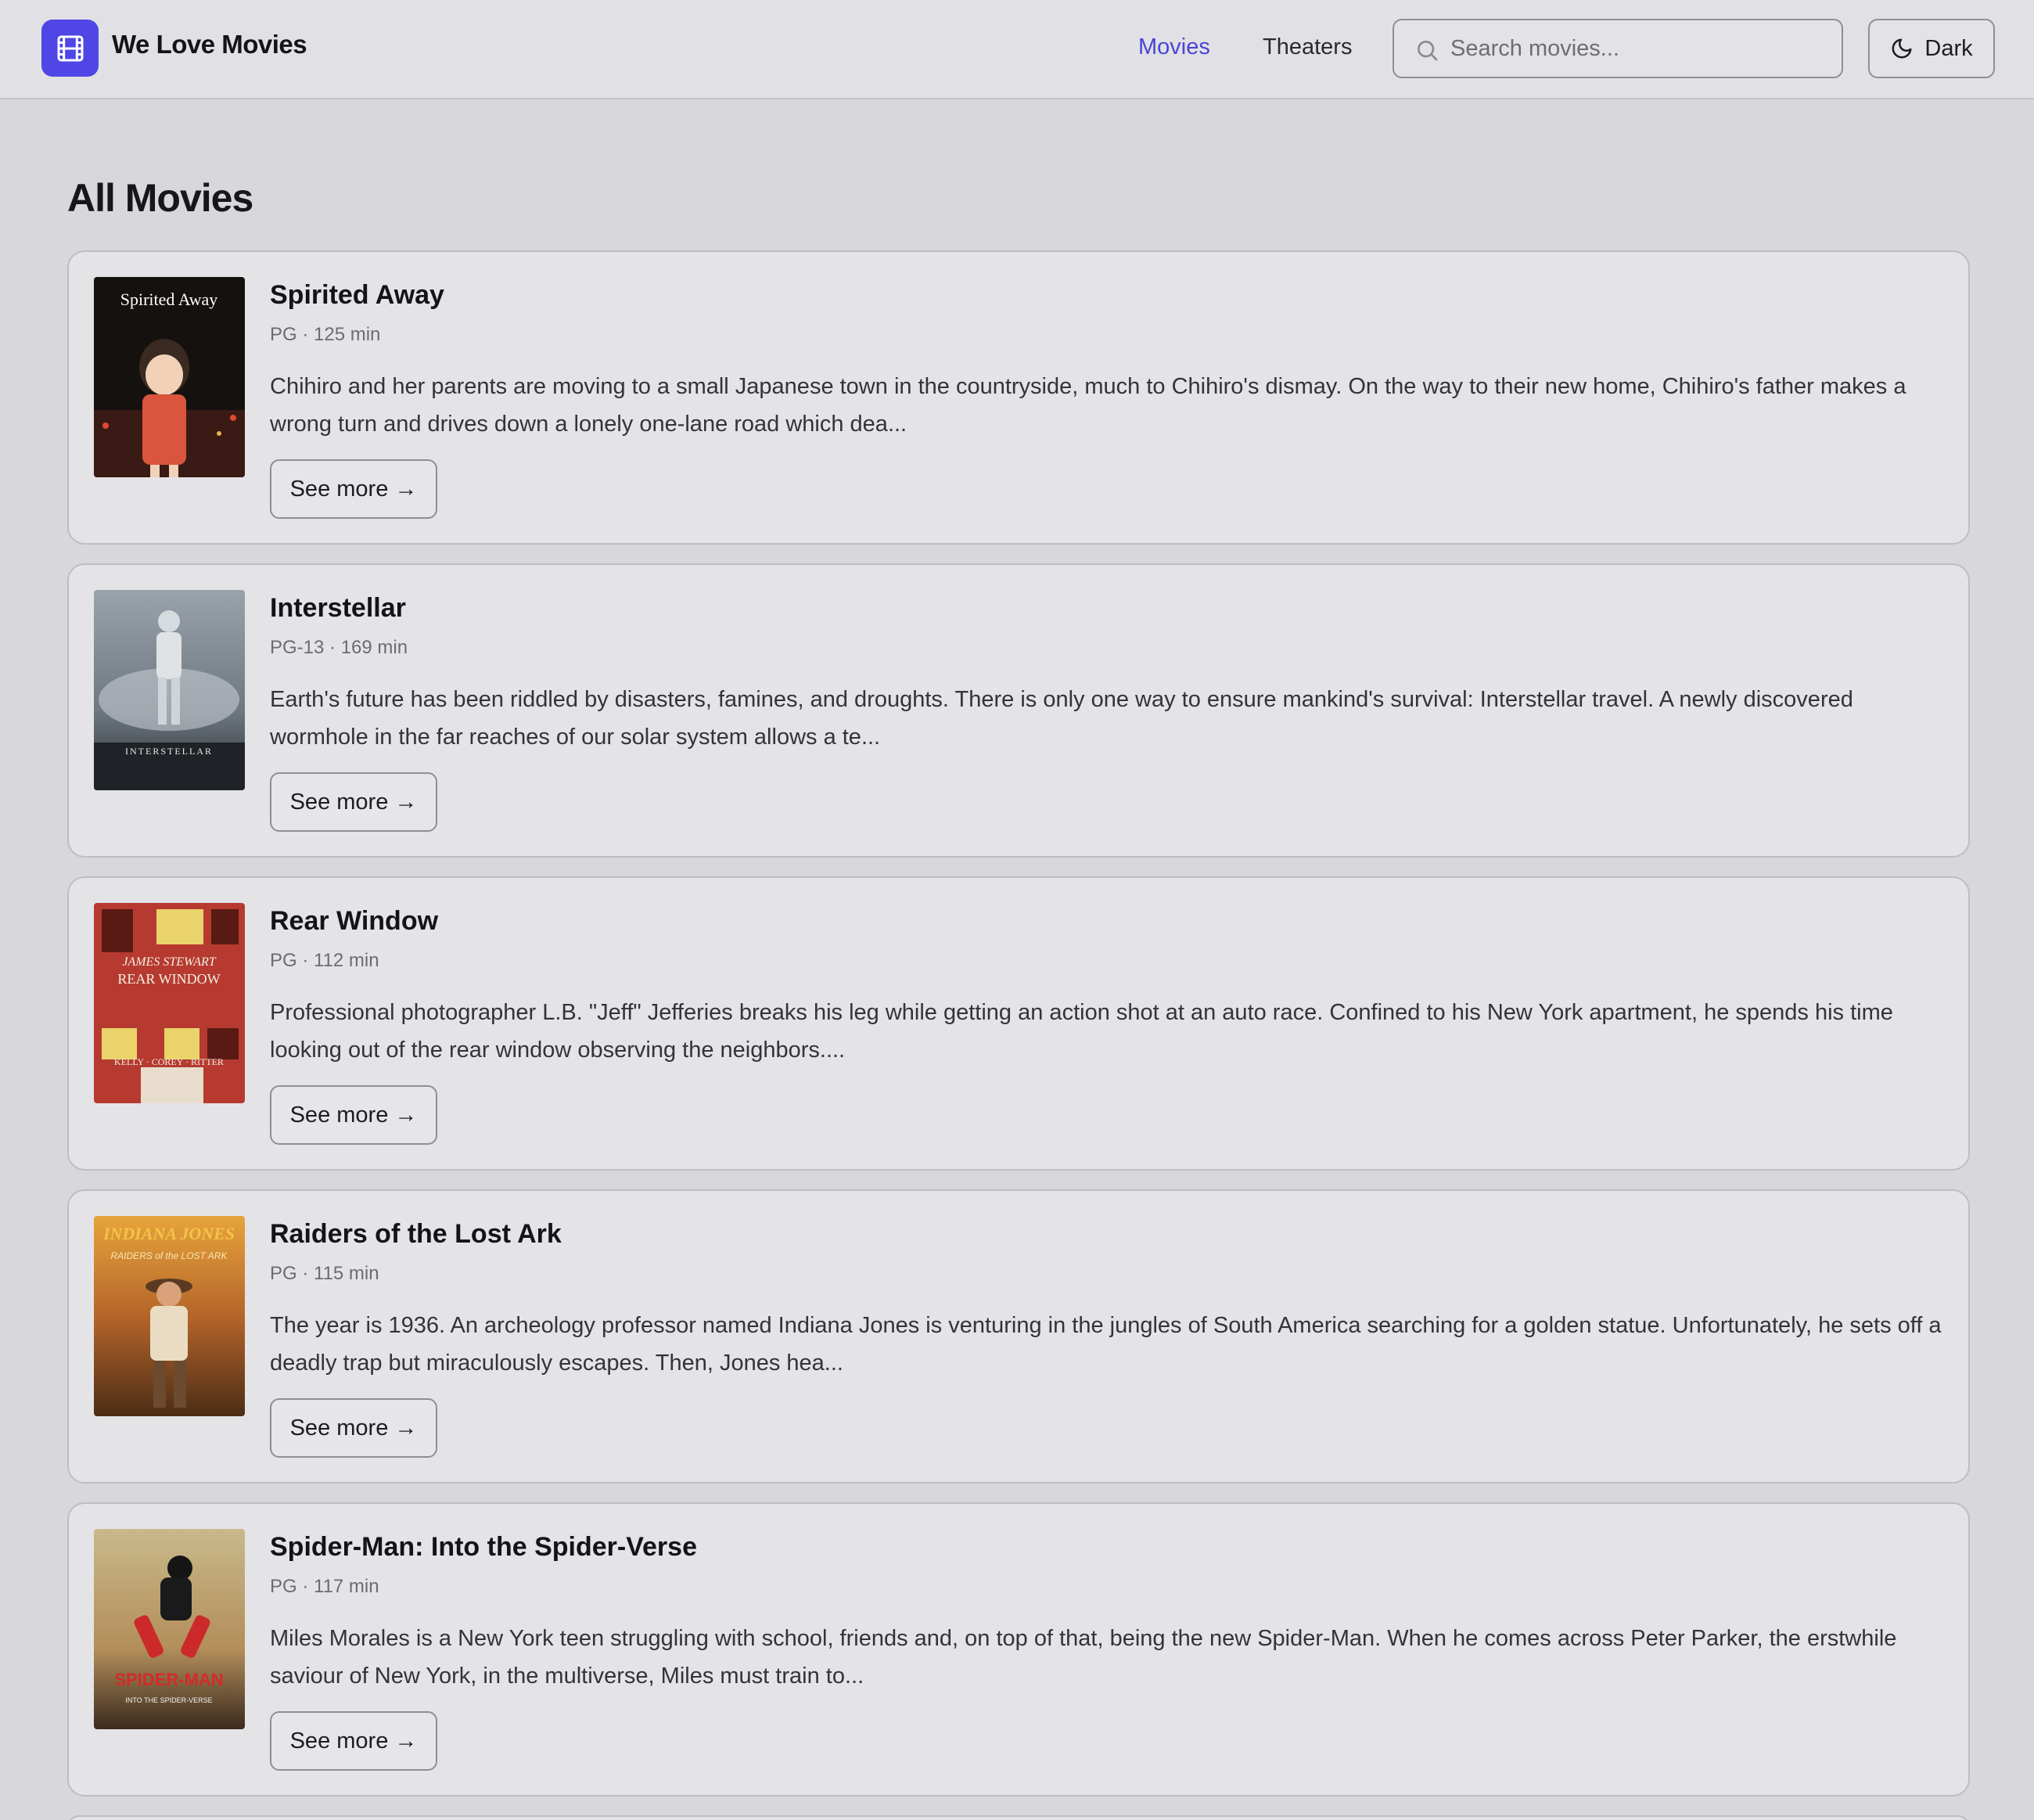 The height and width of the screenshot is (1820, 2034). What do you see at coordinates (1428, 51) in the screenshot?
I see `search-icon` at bounding box center [1428, 51].